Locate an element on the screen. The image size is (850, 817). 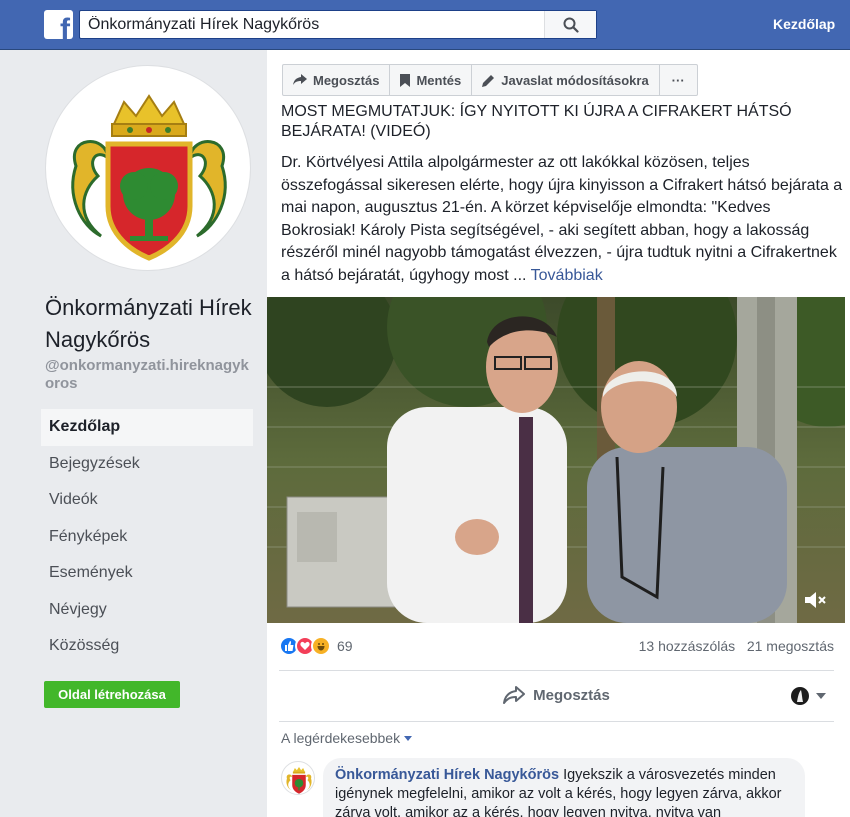
search-box is located at coordinates (338, 24).